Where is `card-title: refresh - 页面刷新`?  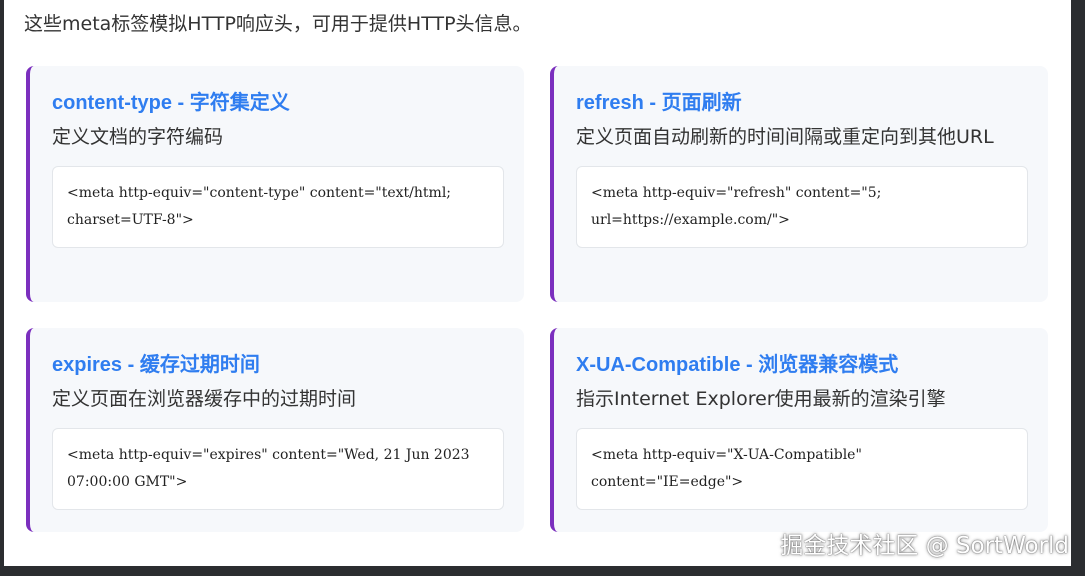 card-title: refresh - 页面刷新 is located at coordinates (659, 103).